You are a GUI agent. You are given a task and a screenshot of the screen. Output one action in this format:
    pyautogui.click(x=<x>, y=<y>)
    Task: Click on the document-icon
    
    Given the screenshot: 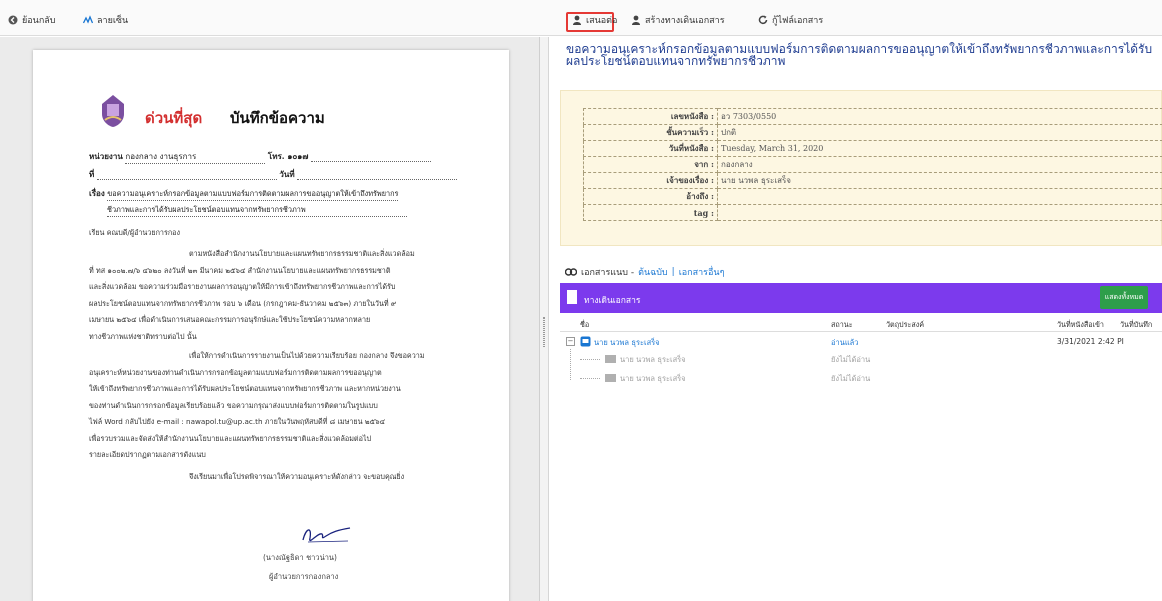 What is the action you would take?
    pyautogui.click(x=572, y=297)
    